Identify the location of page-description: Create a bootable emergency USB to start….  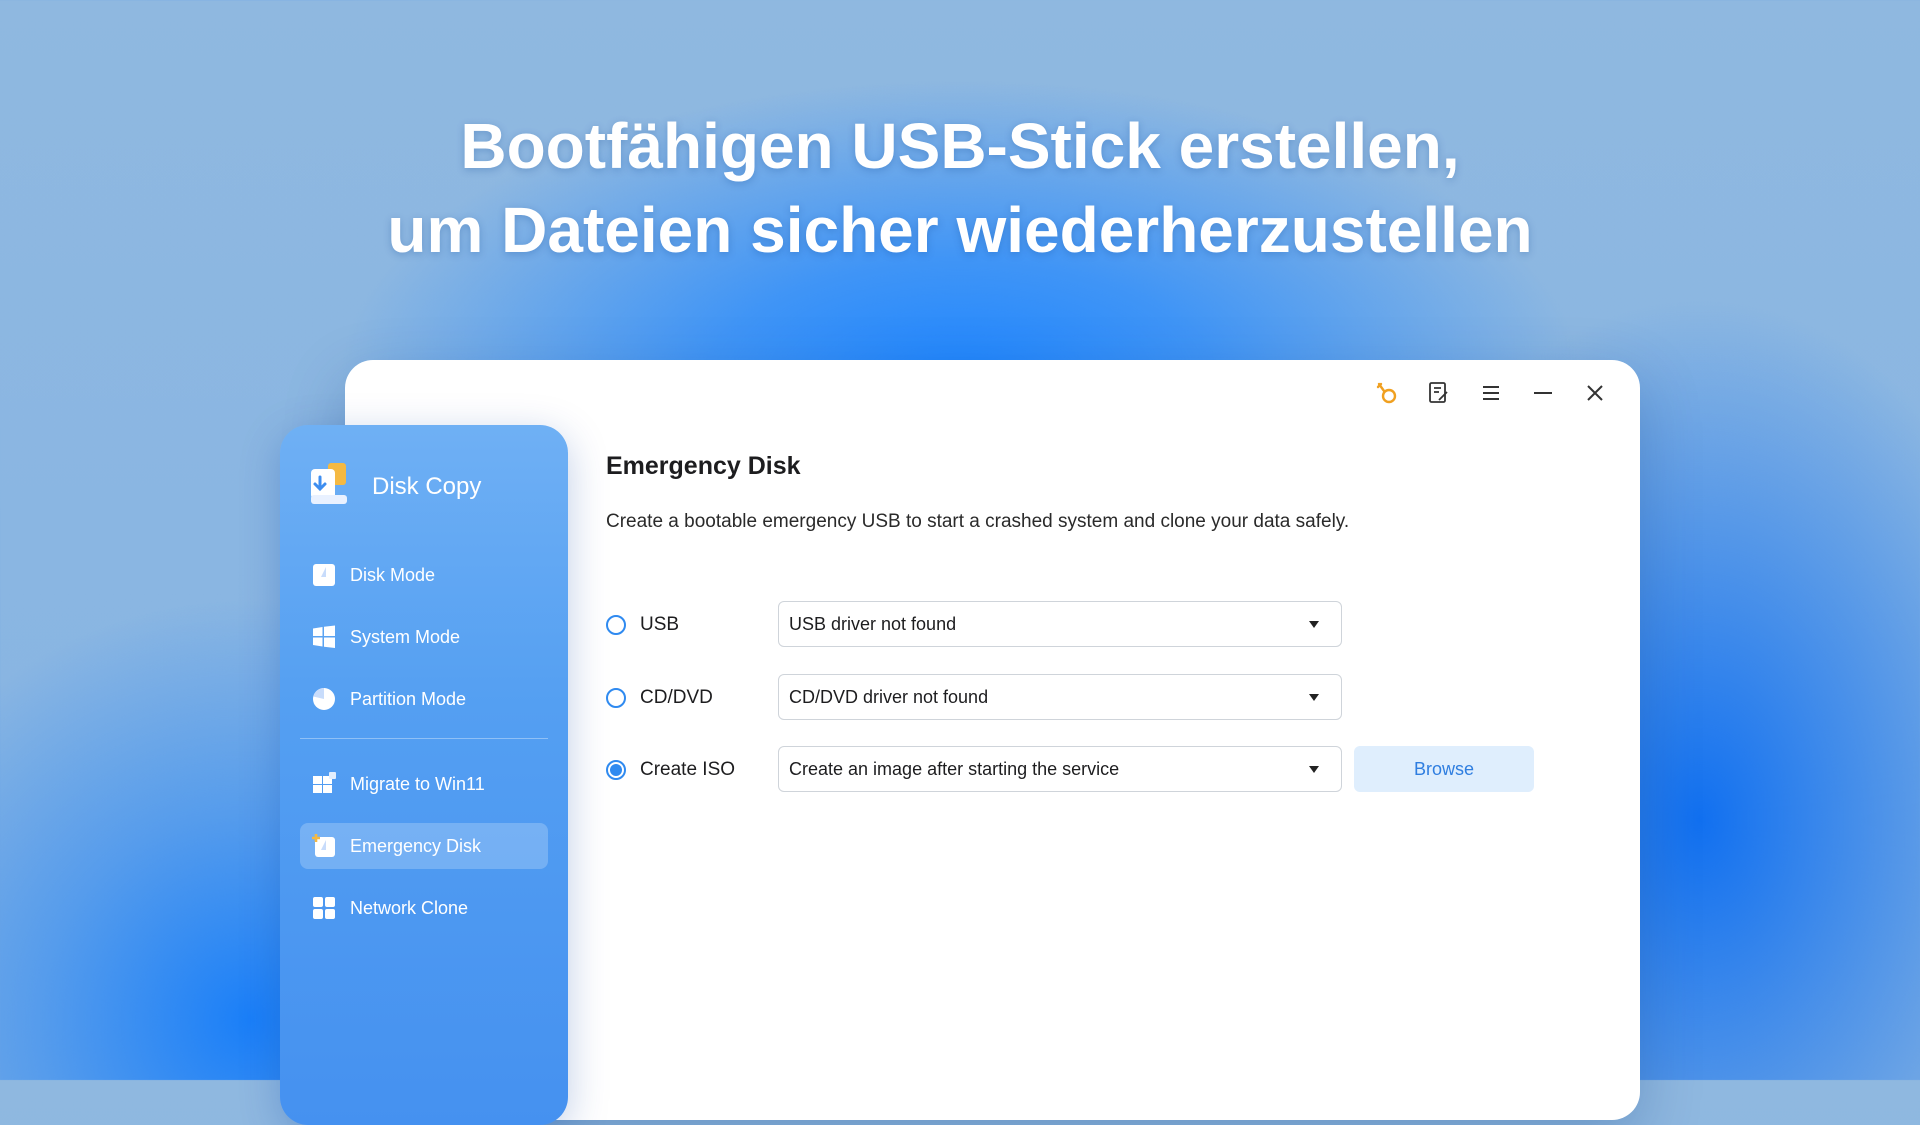
(978, 521).